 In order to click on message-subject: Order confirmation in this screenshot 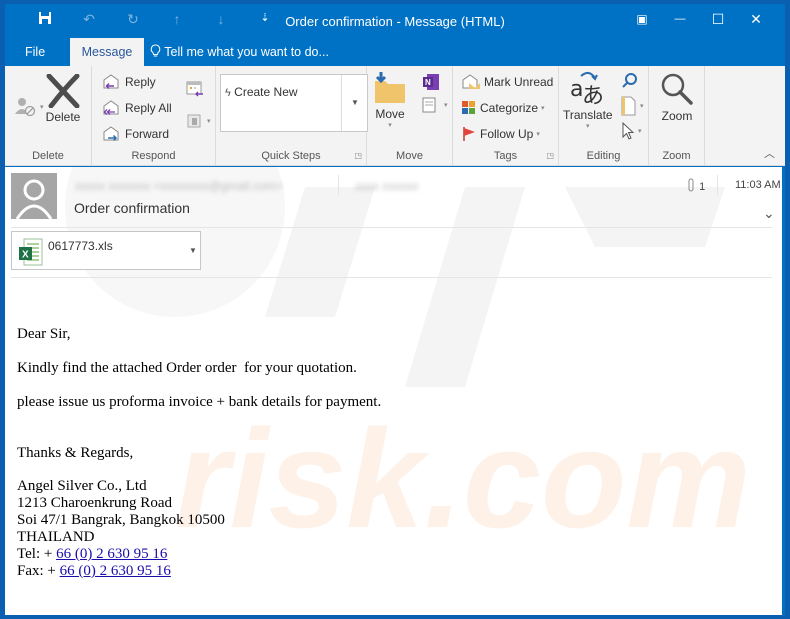, I will do `click(132, 208)`.